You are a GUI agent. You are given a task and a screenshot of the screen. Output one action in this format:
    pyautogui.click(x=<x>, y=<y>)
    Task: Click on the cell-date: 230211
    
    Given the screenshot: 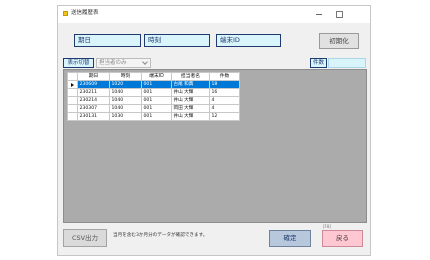 What is the action you would take?
    pyautogui.click(x=93, y=92)
    